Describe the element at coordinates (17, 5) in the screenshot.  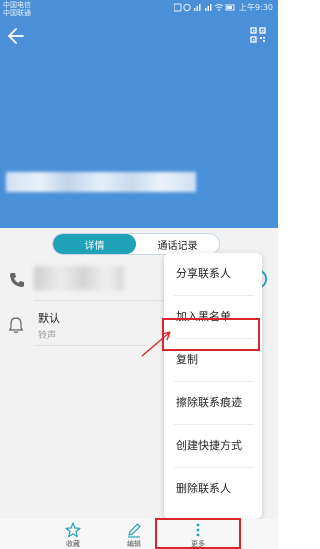
I see `carrier-1: 中国电信` at that location.